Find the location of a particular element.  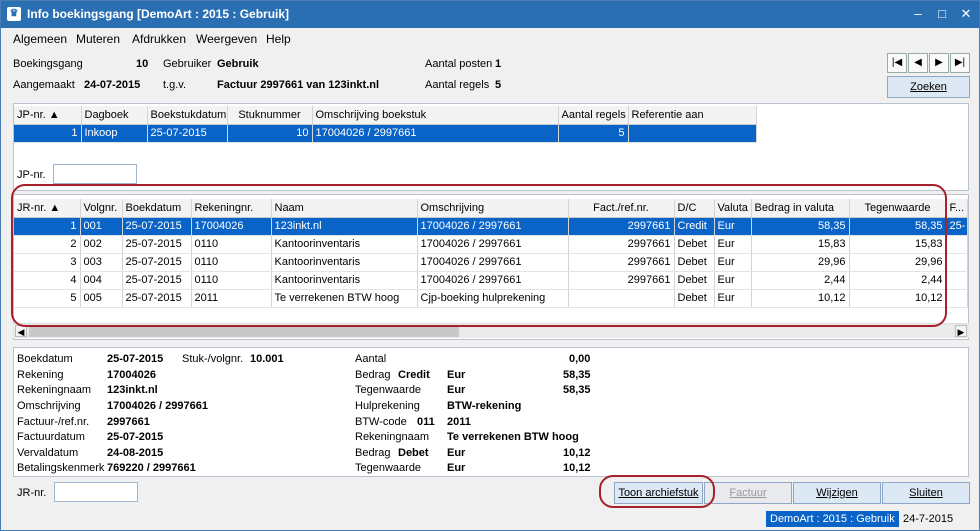

gebruiker-label: Gebruiker is located at coordinates (187, 64).